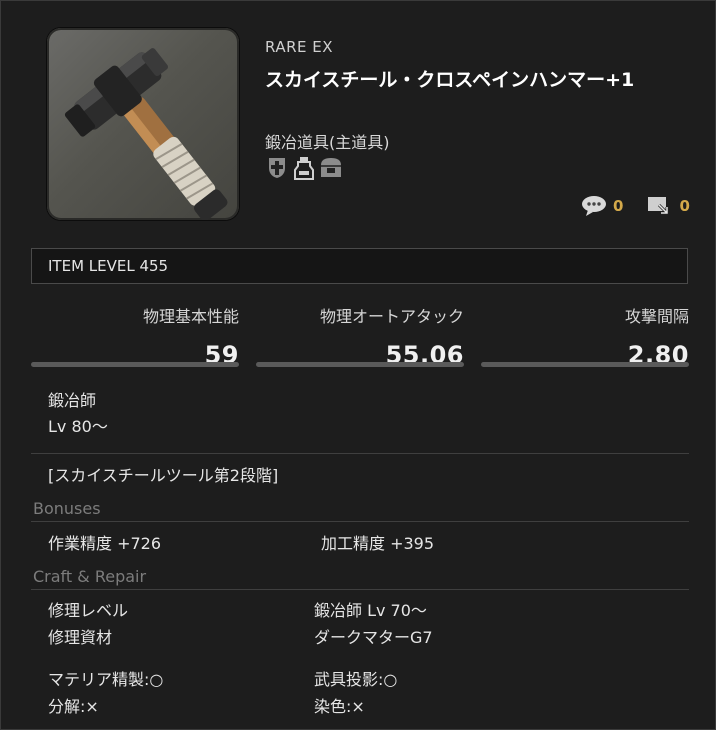 The image size is (716, 730). Describe the element at coordinates (330, 168) in the screenshot. I see `glamour-chest-icon` at that location.